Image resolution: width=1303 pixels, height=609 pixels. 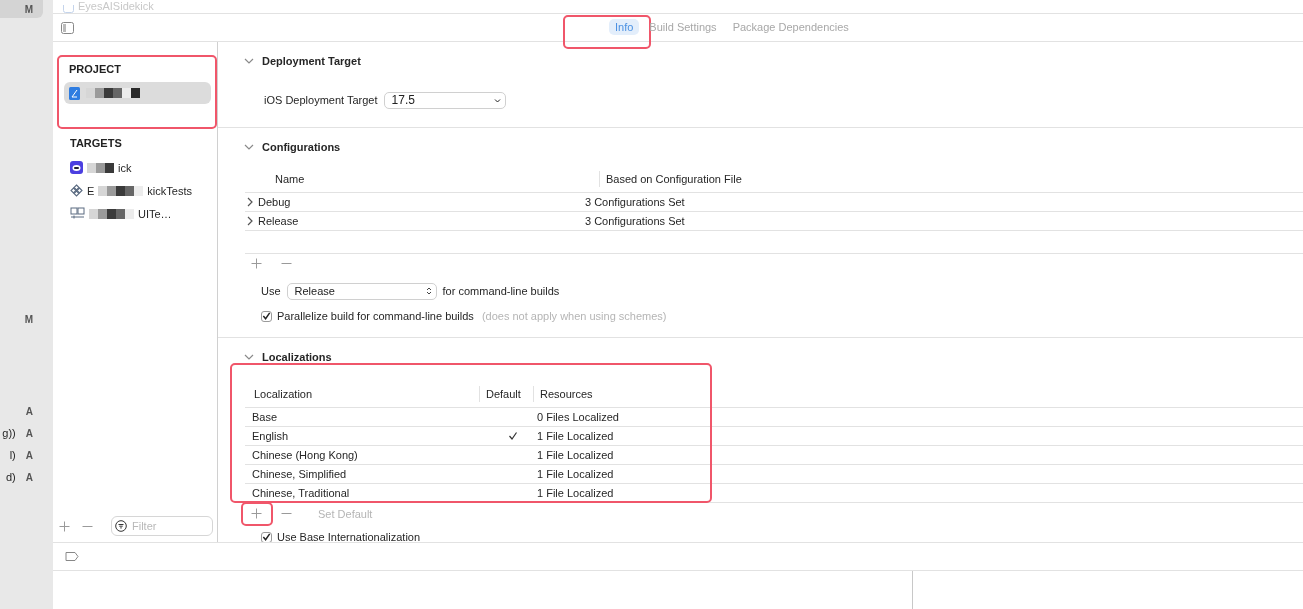 What do you see at coordinates (274, 202) in the screenshot?
I see `table-cell: Debug` at bounding box center [274, 202].